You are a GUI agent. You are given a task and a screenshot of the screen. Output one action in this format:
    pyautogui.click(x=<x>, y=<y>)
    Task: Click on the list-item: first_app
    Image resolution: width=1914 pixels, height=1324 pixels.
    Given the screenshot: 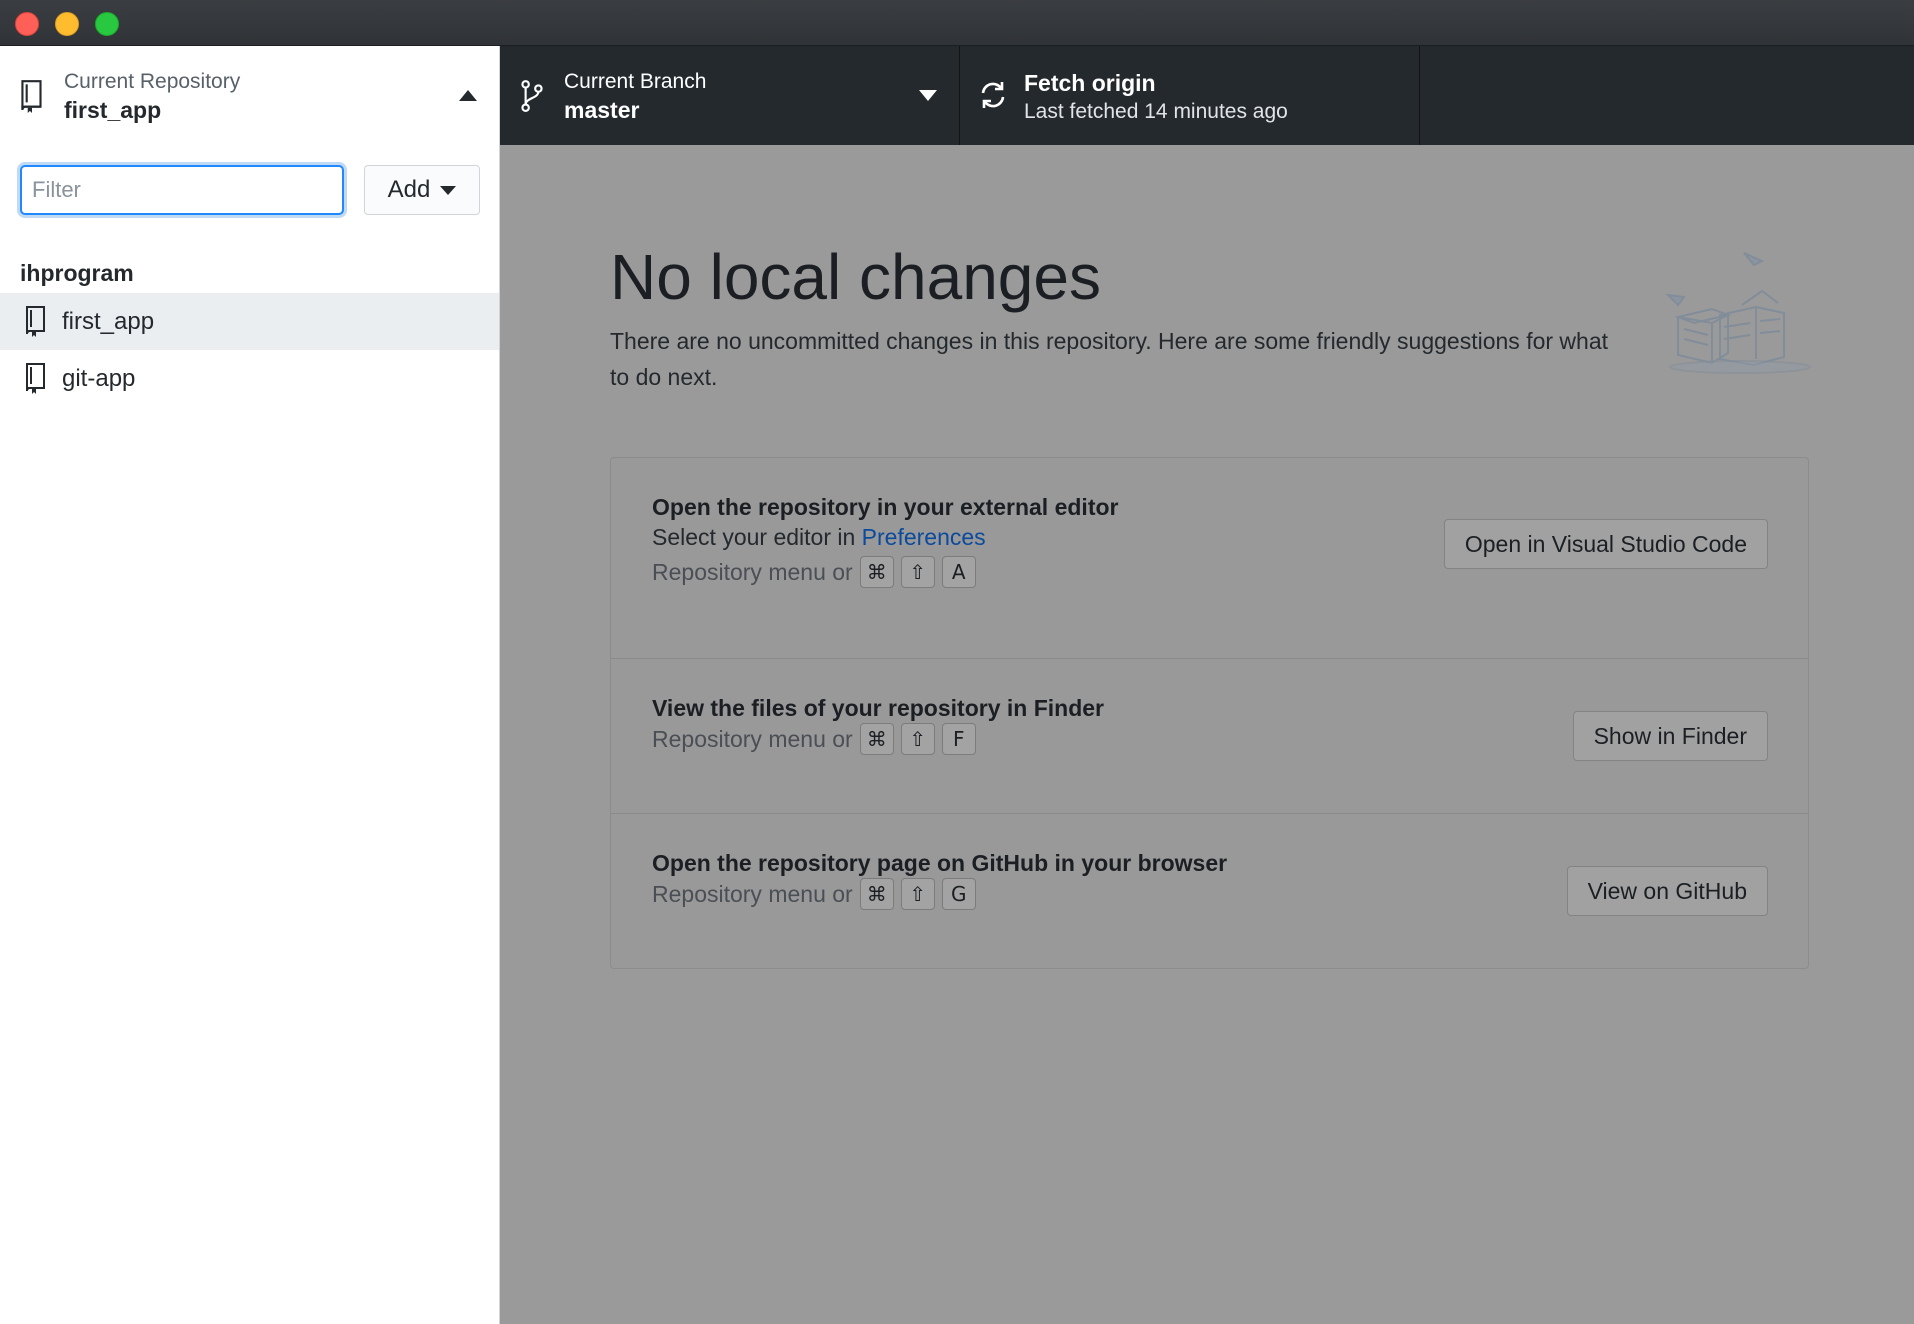 What is the action you would take?
    pyautogui.click(x=249, y=321)
    